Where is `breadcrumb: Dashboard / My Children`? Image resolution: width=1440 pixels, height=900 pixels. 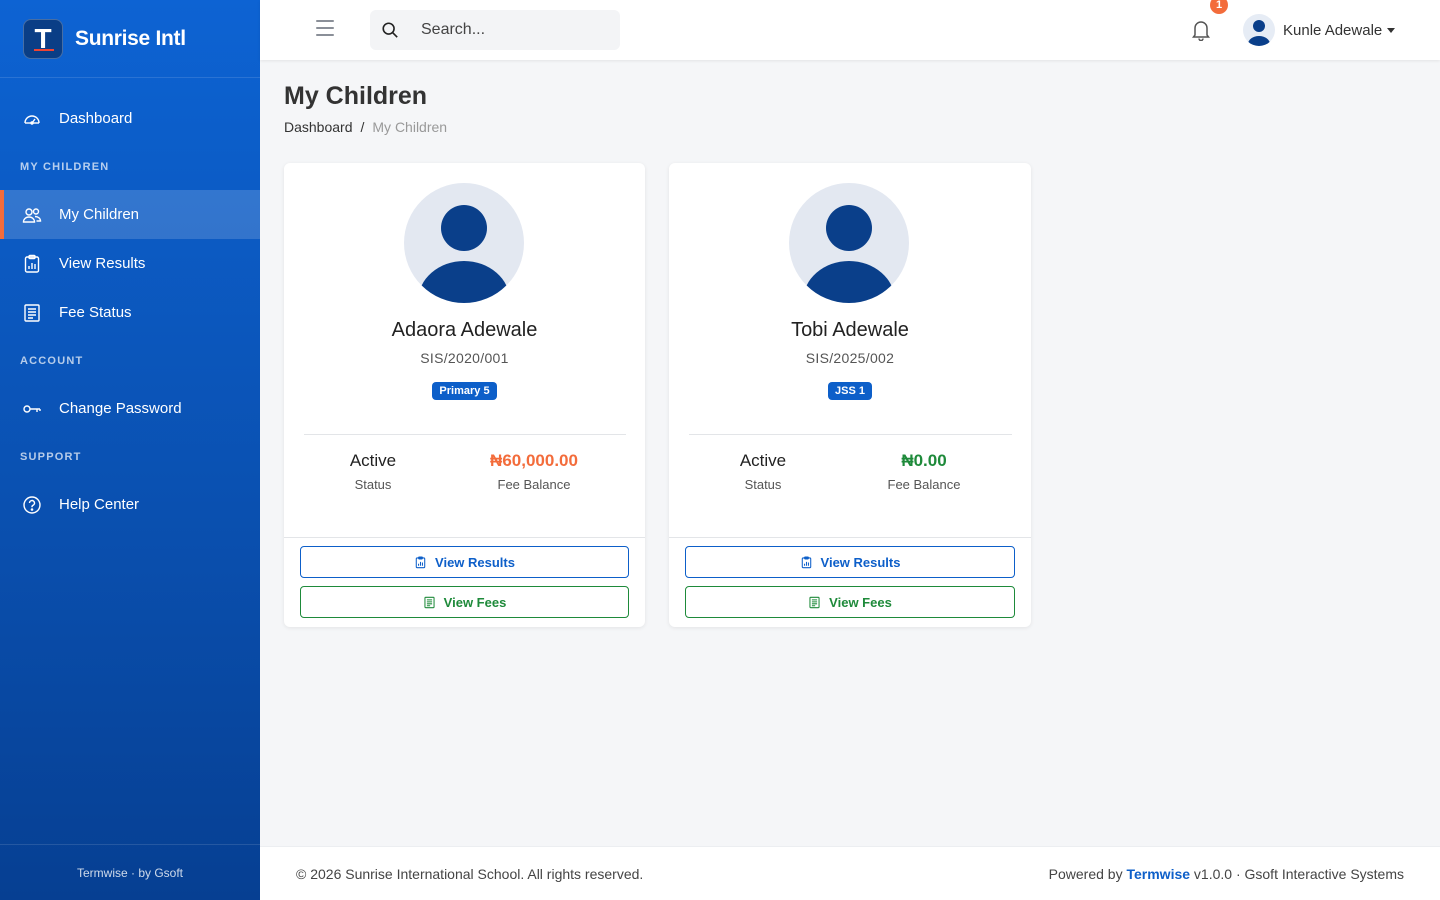 breadcrumb: Dashboard / My Children is located at coordinates (365, 127).